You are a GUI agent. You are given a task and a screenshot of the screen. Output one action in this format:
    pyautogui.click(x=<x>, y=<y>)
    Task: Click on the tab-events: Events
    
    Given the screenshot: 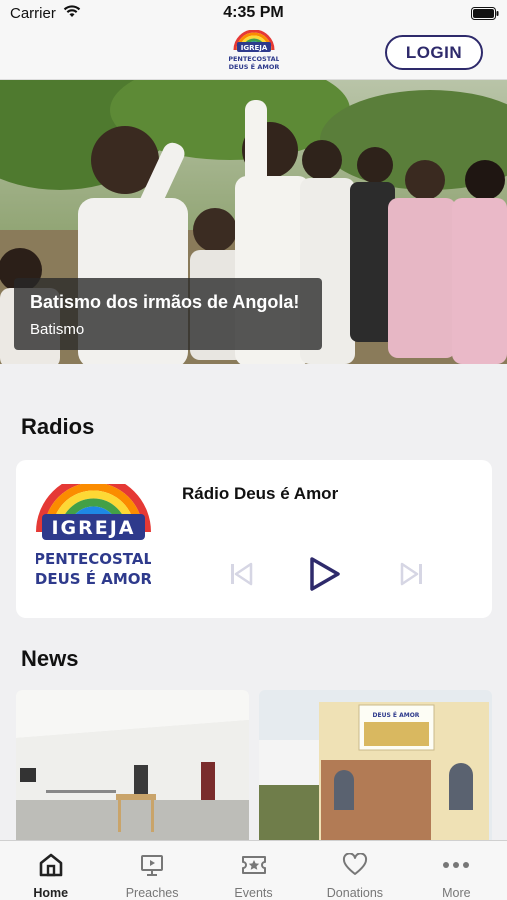 What is the action you would take?
    pyautogui.click(x=253, y=870)
    